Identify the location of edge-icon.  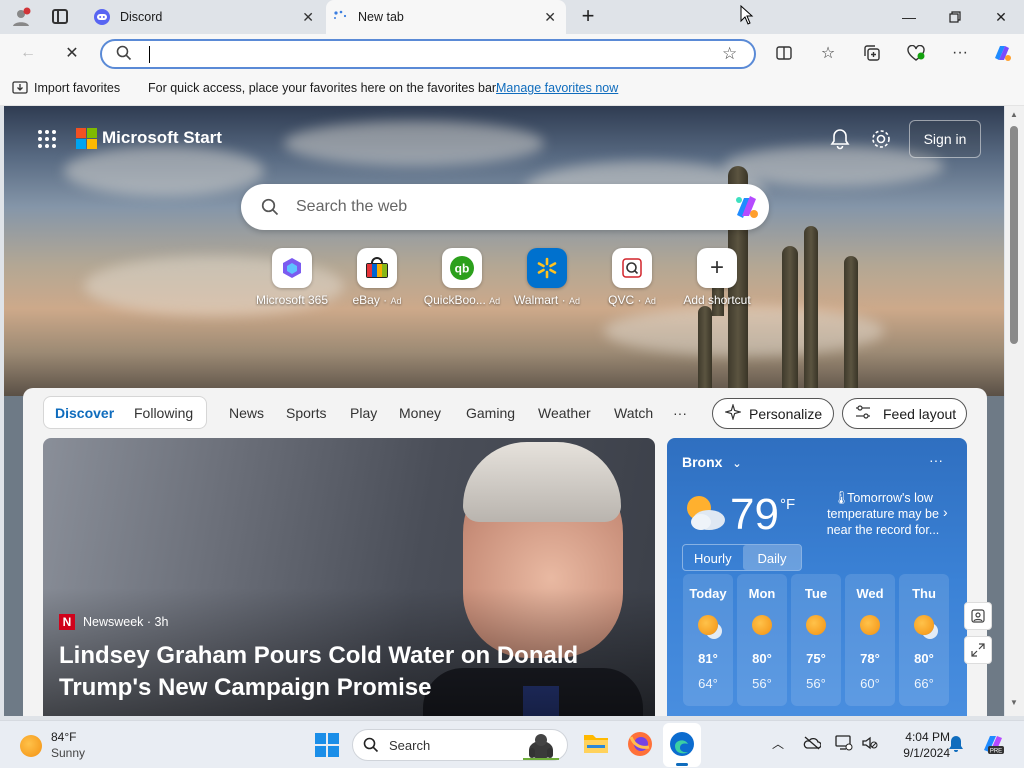
(682, 745).